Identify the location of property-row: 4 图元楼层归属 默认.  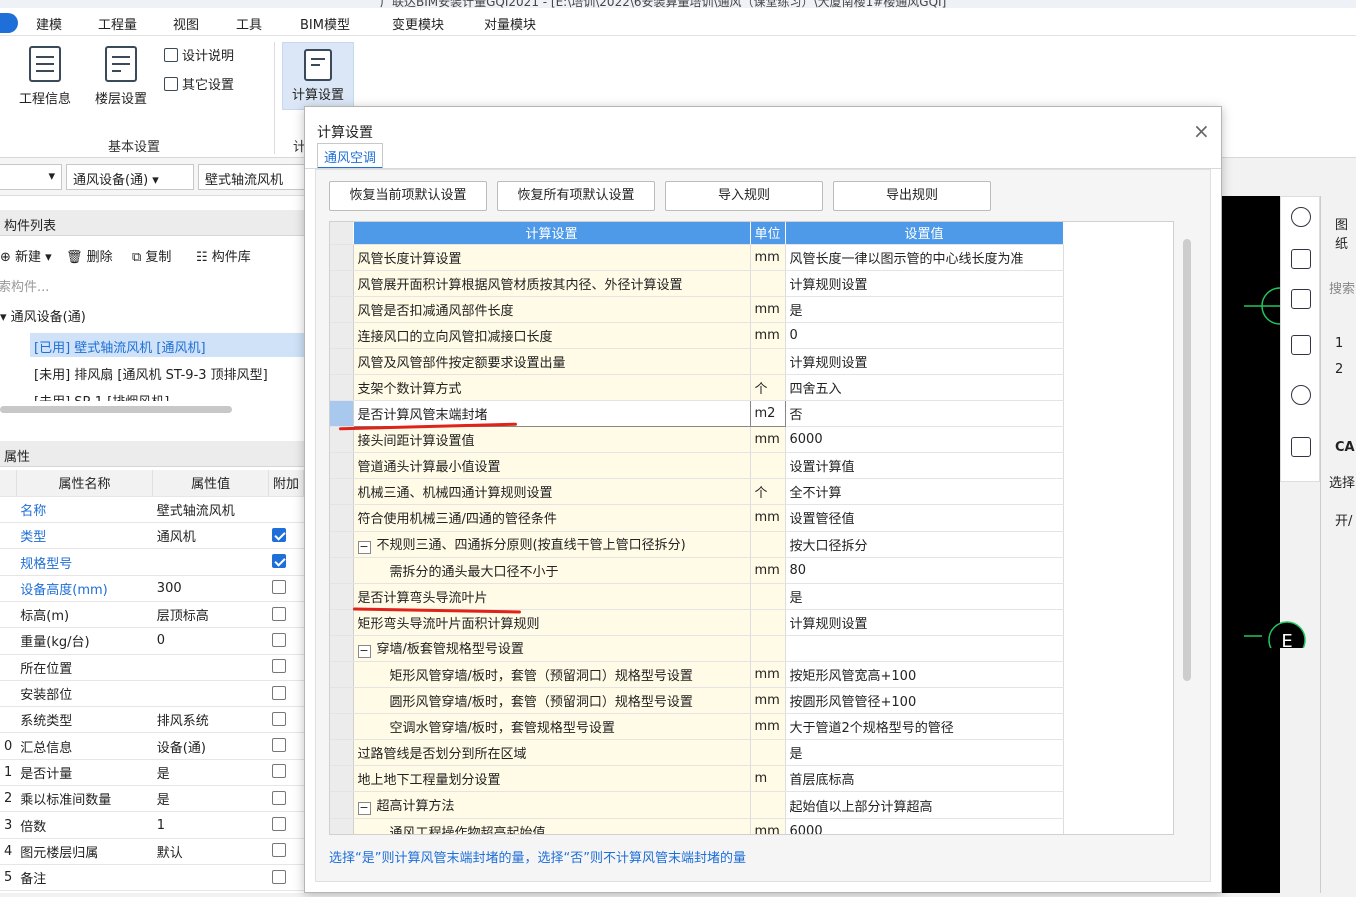
(152, 851).